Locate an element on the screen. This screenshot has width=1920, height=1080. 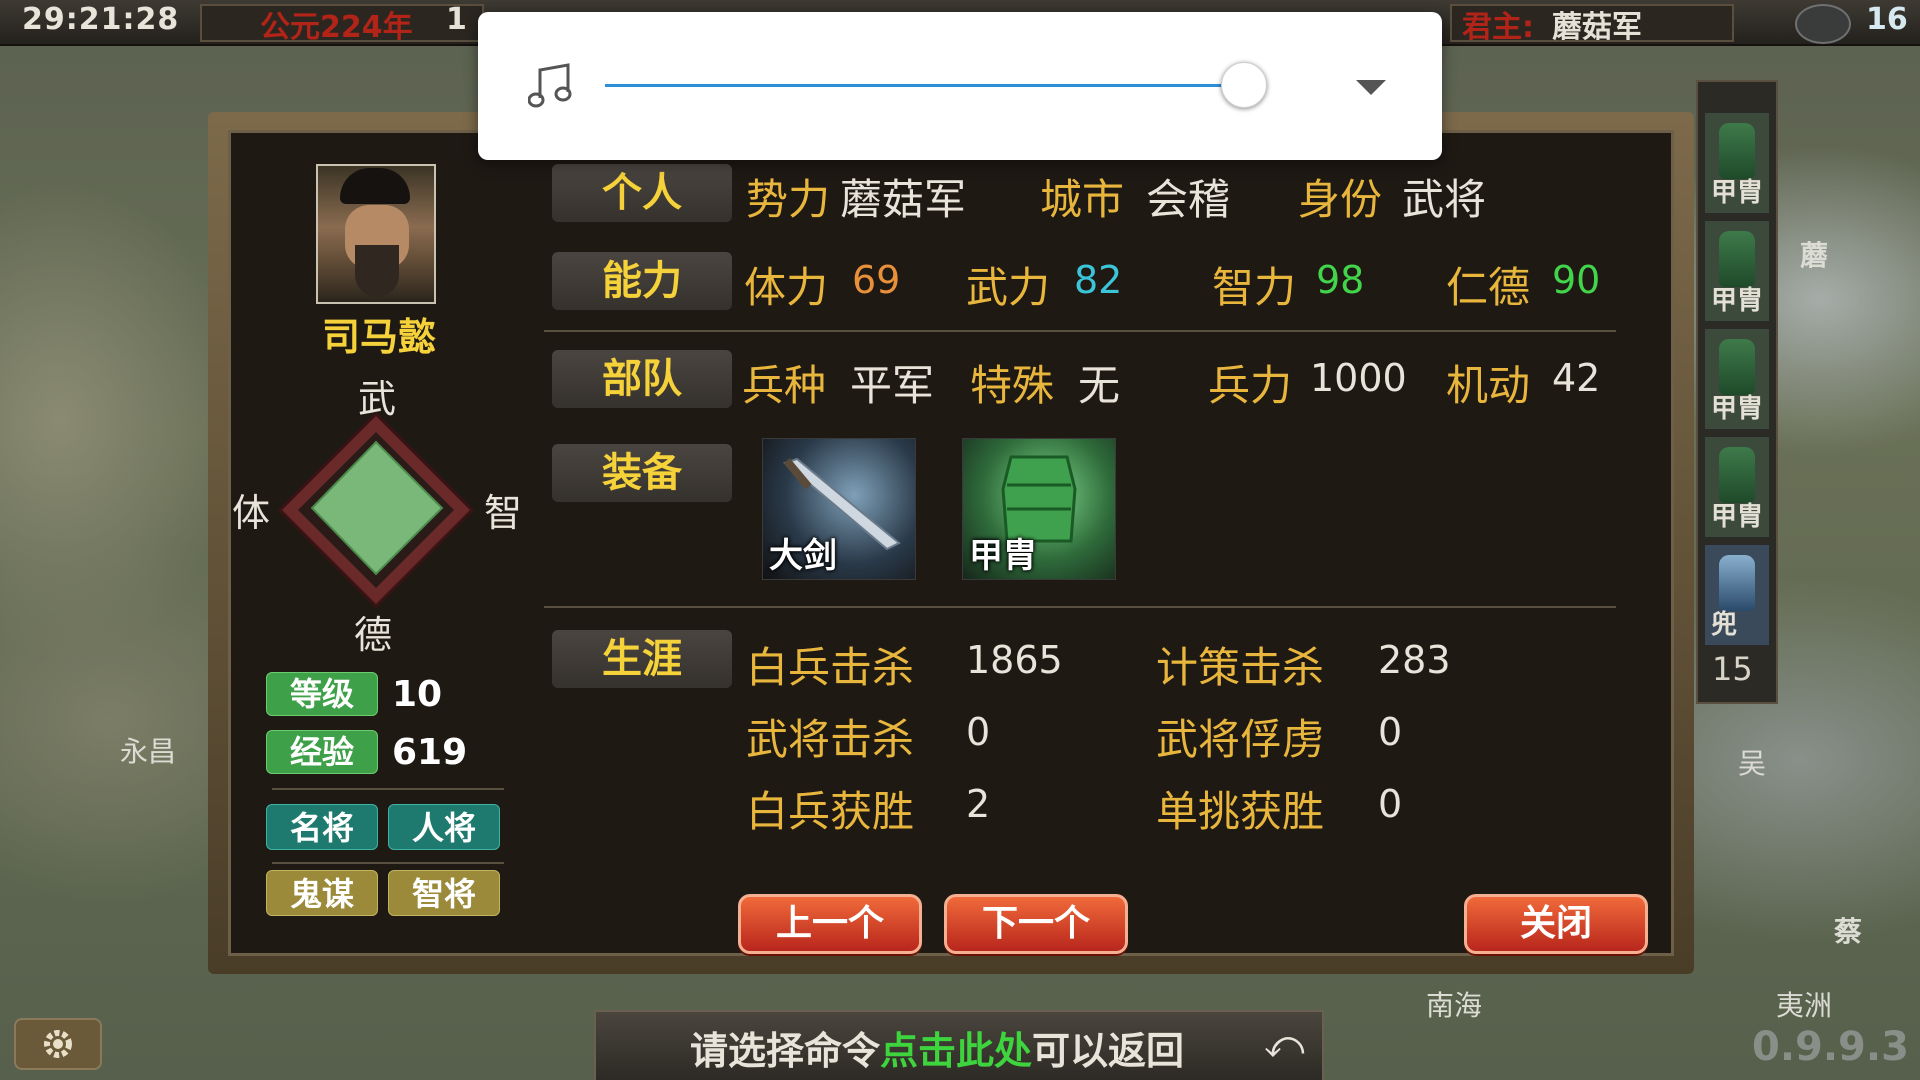
equipment-name: 甲胄 is located at coordinates (1003, 556).